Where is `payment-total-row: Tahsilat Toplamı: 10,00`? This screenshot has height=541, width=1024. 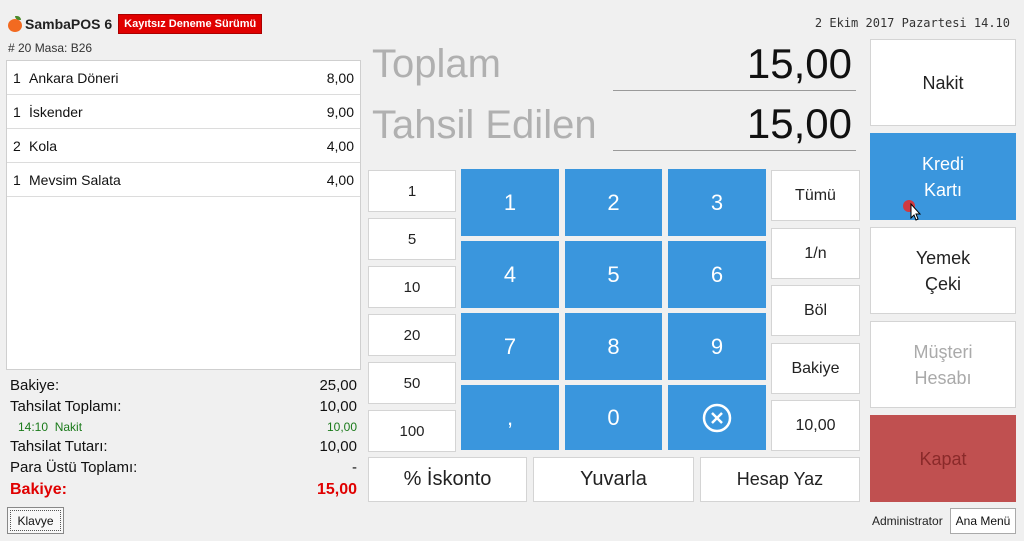 payment-total-row: Tahsilat Toplamı: 10,00 is located at coordinates (183, 406).